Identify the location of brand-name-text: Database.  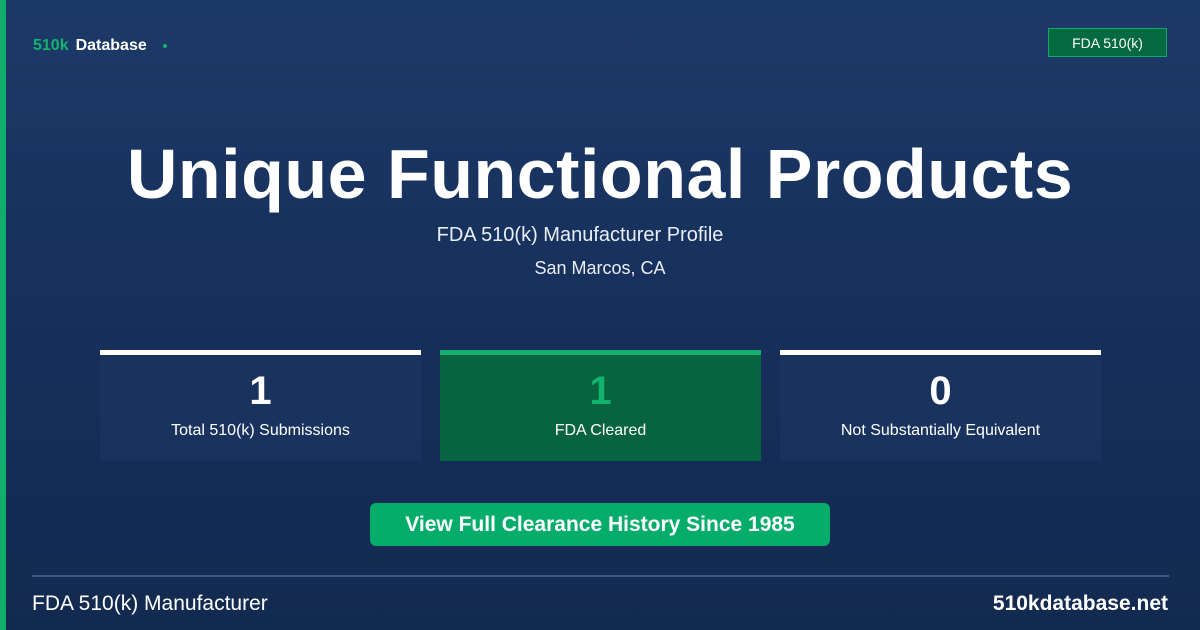
(111, 45).